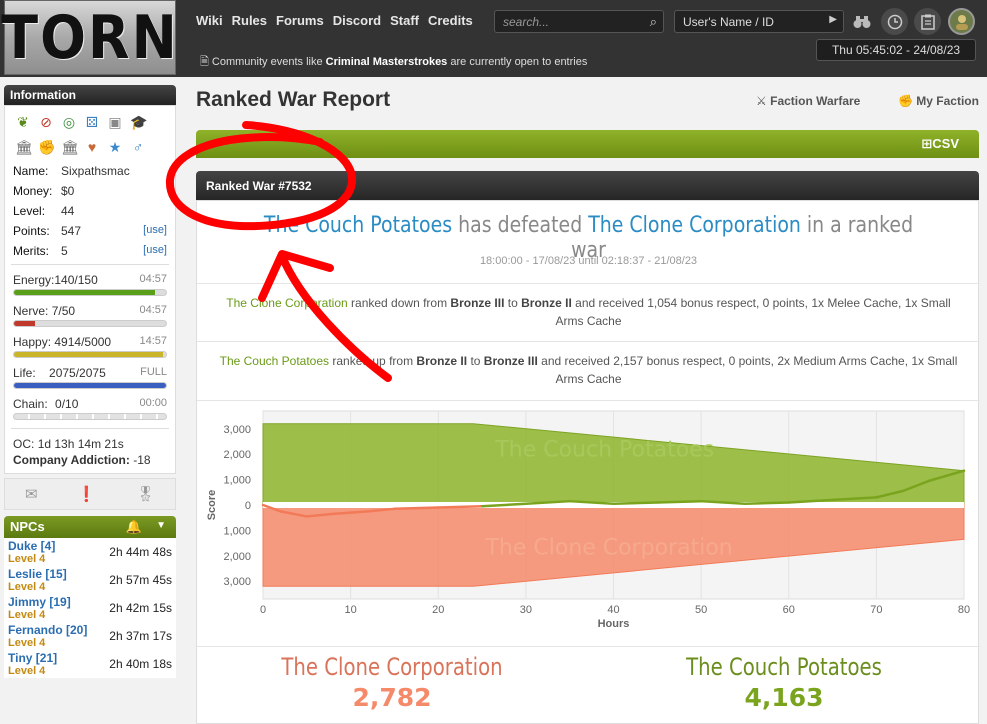  I want to click on user-search-input: User's Name / ID ▶, so click(759, 21).